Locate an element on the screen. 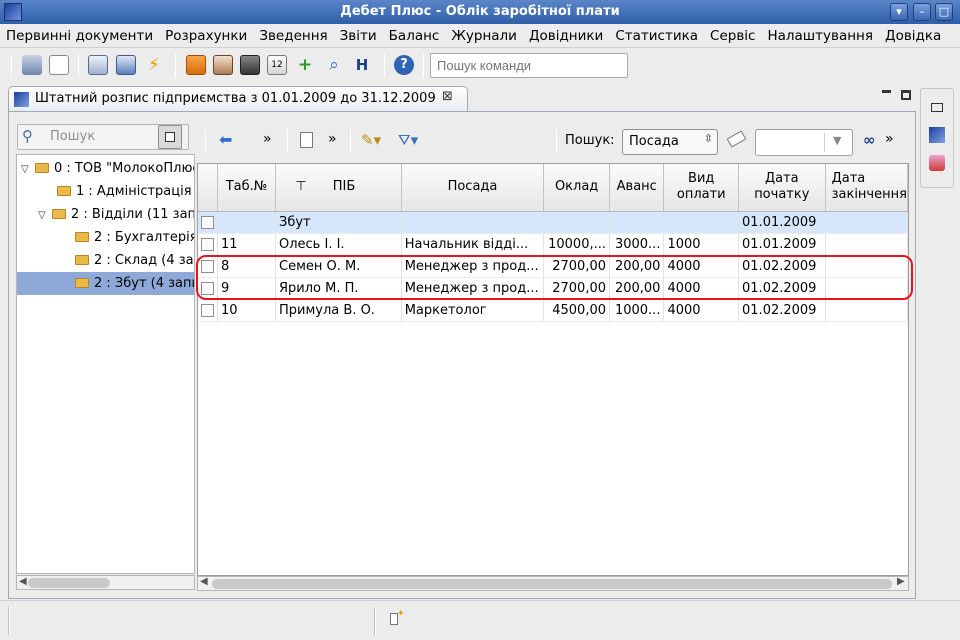 This screenshot has width=960, height=640. column-header-advance: Аванс is located at coordinates (637, 188).